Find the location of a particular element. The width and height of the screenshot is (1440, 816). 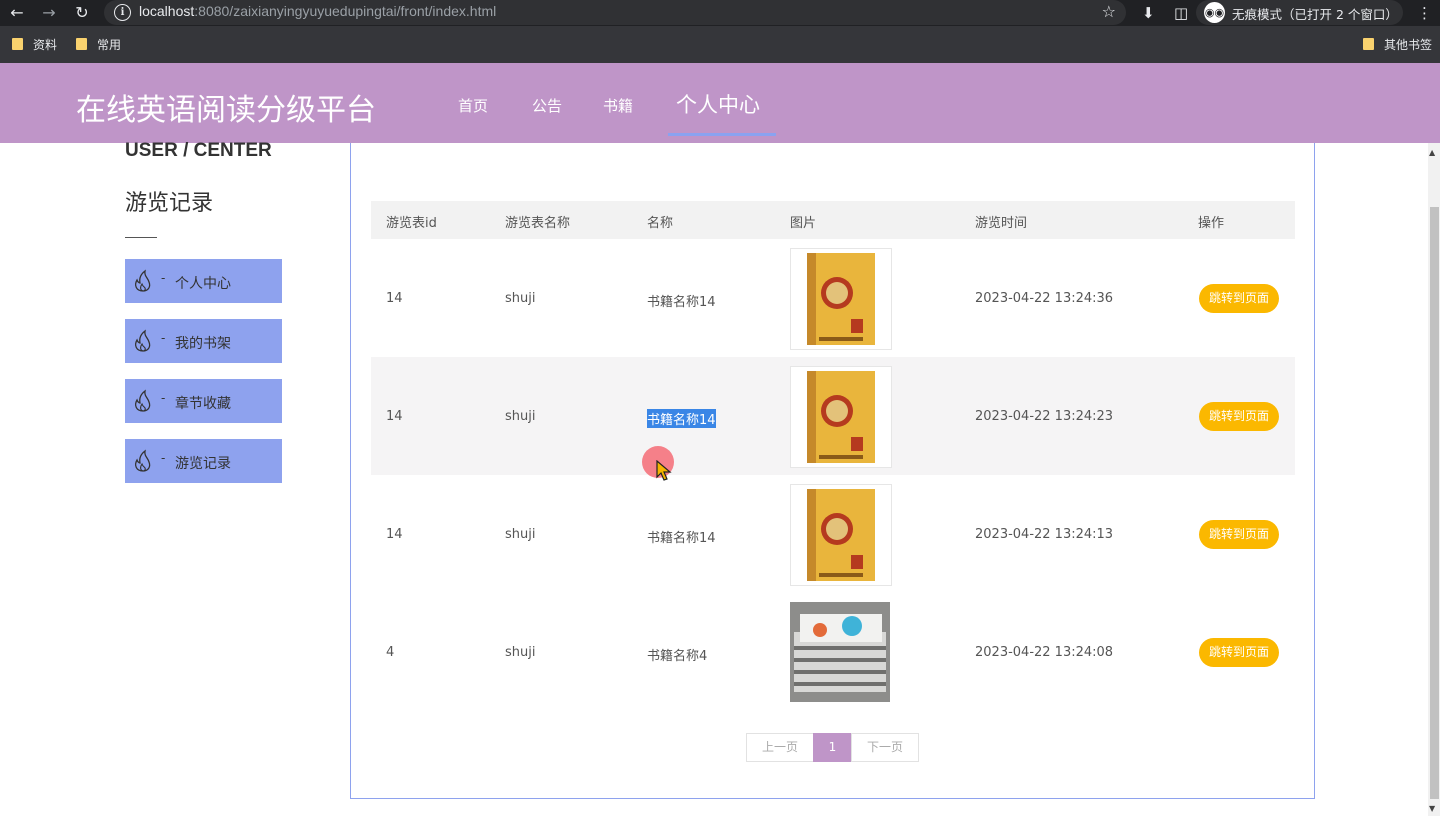

column-header-name: 名称 is located at coordinates (660, 223).